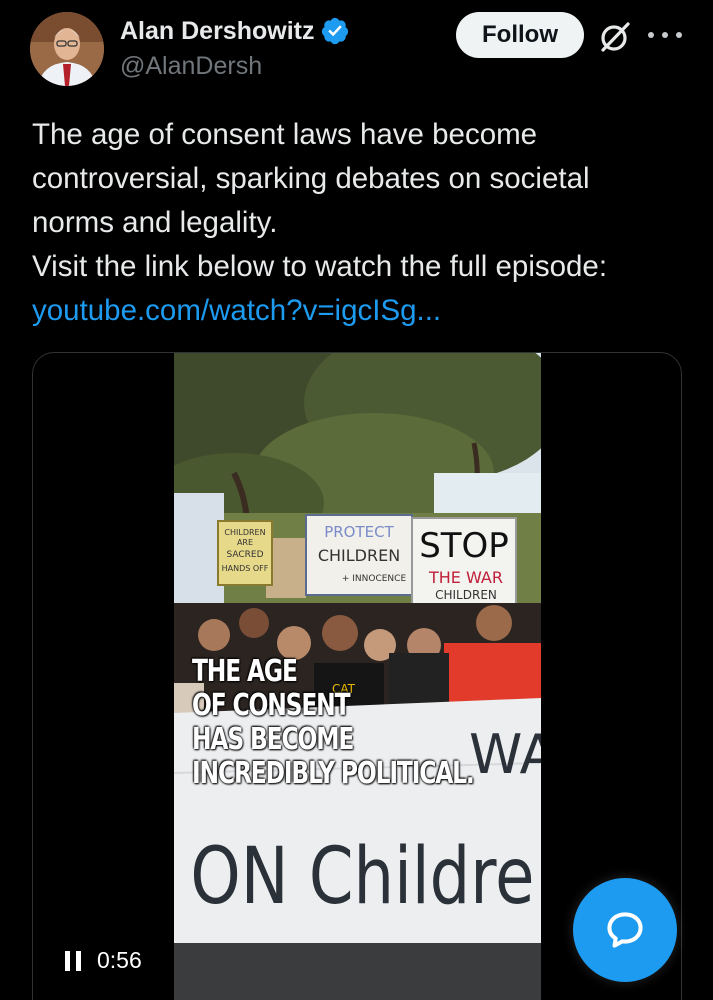 The width and height of the screenshot is (713, 1000). What do you see at coordinates (505, 754) in the screenshot?
I see `banner-partial-text: WA` at bounding box center [505, 754].